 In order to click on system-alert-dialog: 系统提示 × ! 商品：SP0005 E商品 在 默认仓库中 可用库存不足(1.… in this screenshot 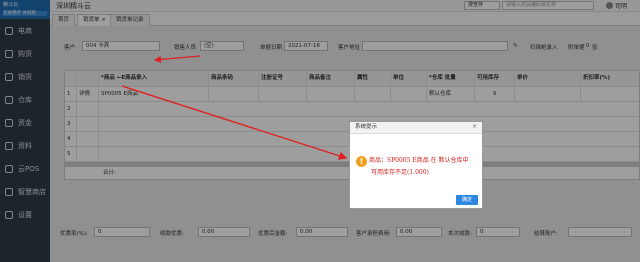, I will do `click(416, 165)`.